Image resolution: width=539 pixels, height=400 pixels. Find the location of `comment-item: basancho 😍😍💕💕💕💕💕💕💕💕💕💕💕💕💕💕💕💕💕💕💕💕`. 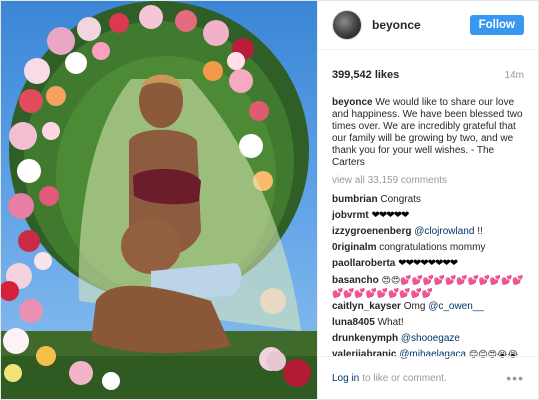

comment-item: basancho 😍😍💕💕💕💕💕💕💕💕💕💕💕💕💕💕💕💕💕💕💕💕 is located at coordinates (428, 287).